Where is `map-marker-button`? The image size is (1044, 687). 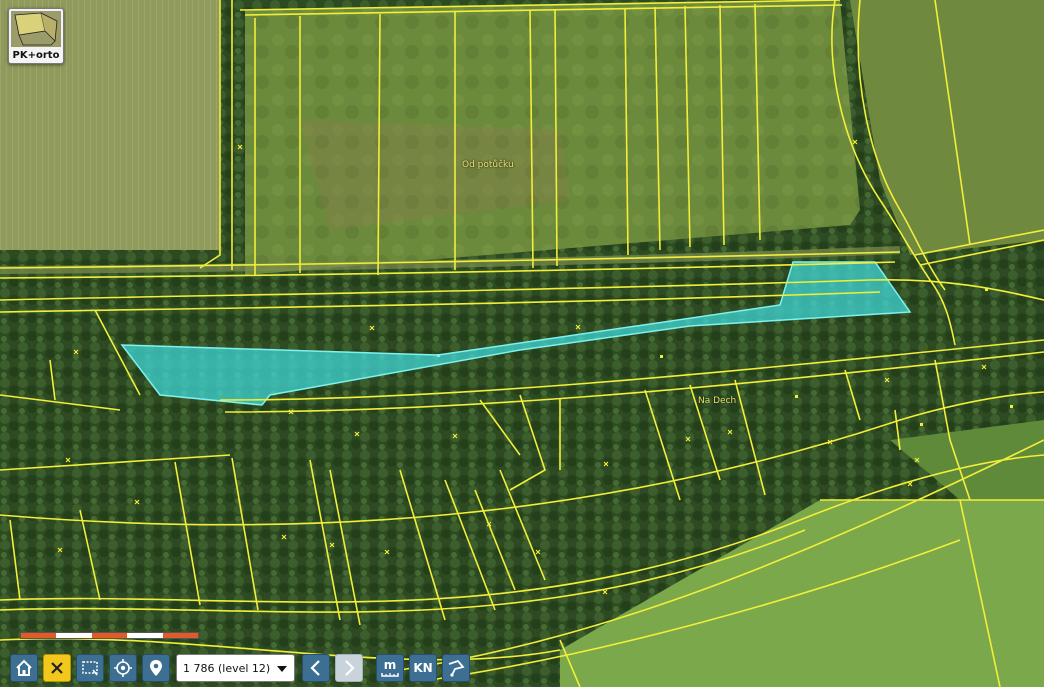
map-marker-button is located at coordinates (156, 668).